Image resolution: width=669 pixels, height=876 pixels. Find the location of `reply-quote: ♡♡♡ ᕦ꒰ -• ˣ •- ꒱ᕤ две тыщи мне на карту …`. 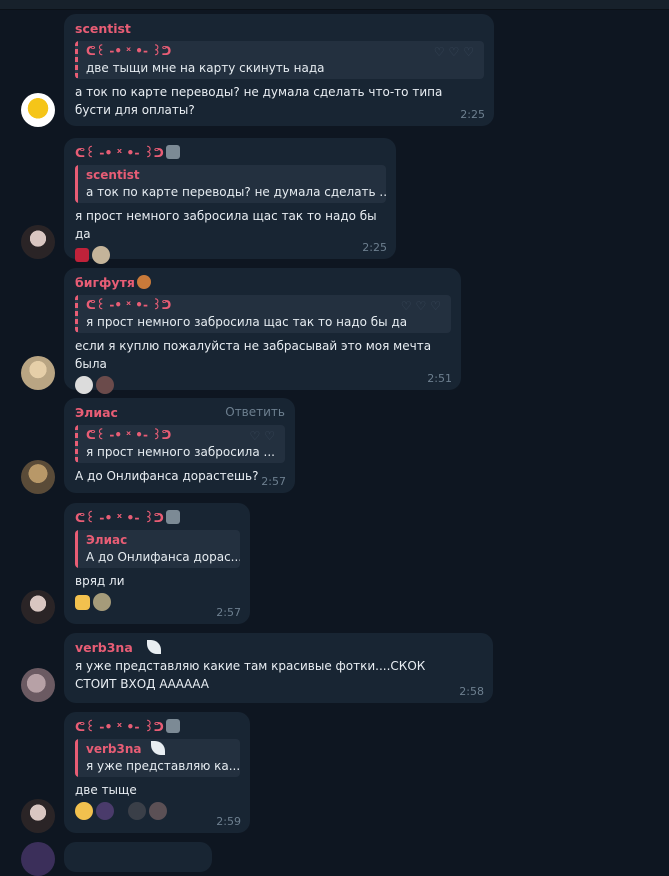

reply-quote: ♡♡♡ ᕦ꒰ -• ˣ •- ꒱ᕤ две тыщи мне на карту … is located at coordinates (279, 60).